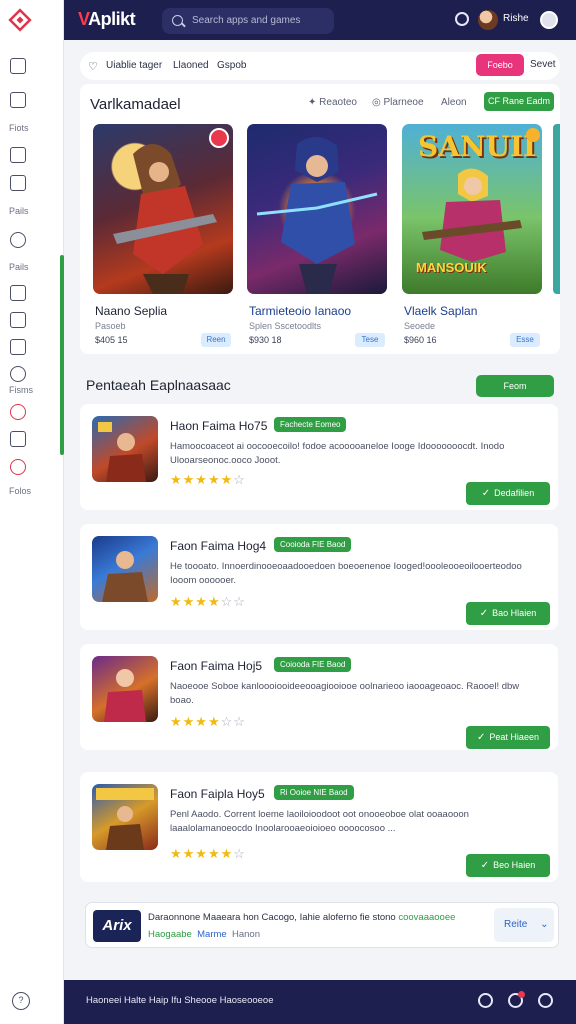 Image resolution: width=576 pixels, height=1024 pixels. What do you see at coordinates (543, 64) in the screenshot?
I see `save-link: Sevet` at bounding box center [543, 64].